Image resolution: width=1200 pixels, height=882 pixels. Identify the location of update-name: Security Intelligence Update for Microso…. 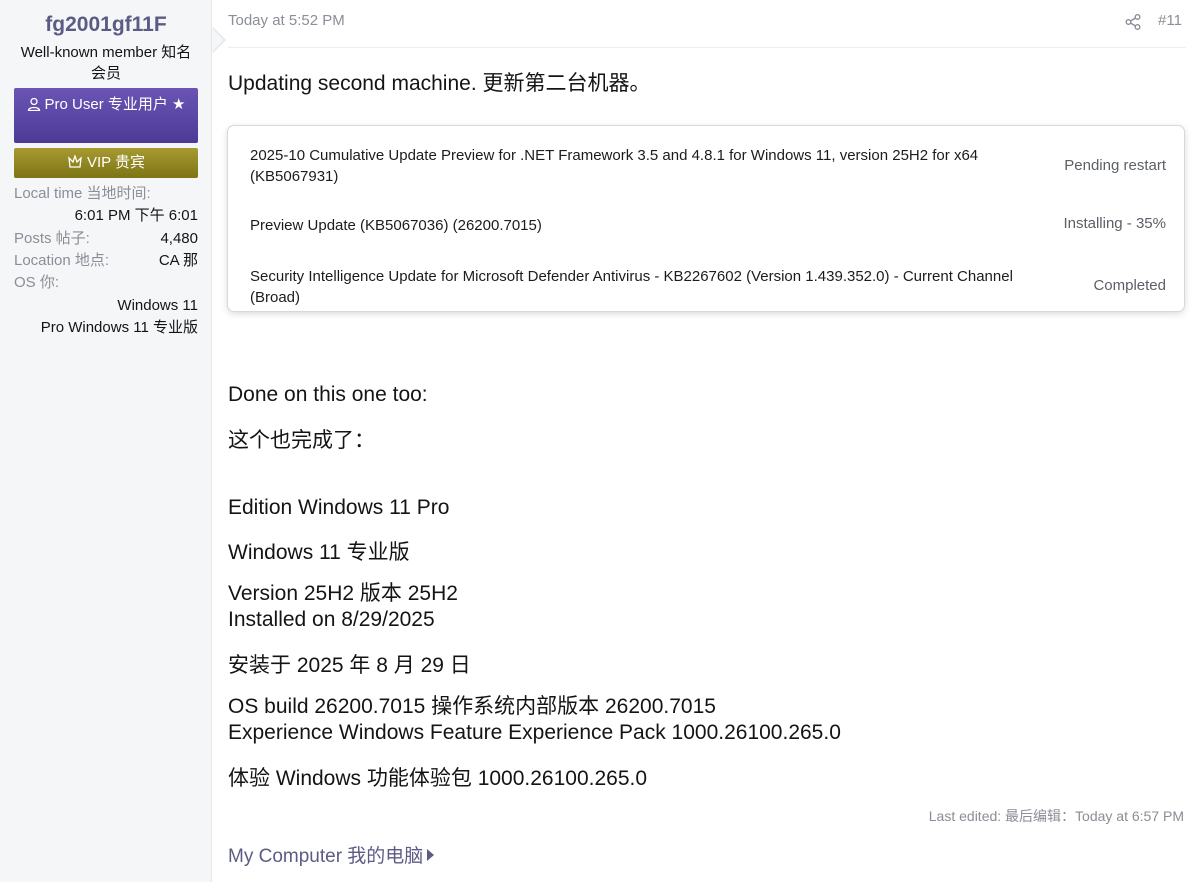
(631, 287).